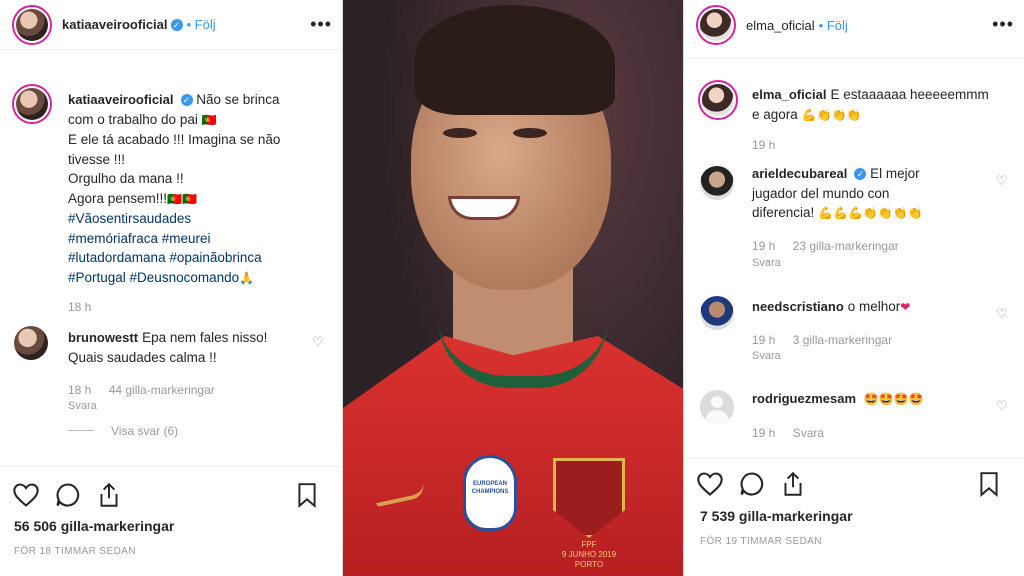 This screenshot has height=576, width=1024. What do you see at coordinates (144, 431) in the screenshot?
I see `view-replies-button: Visa svar (6)` at bounding box center [144, 431].